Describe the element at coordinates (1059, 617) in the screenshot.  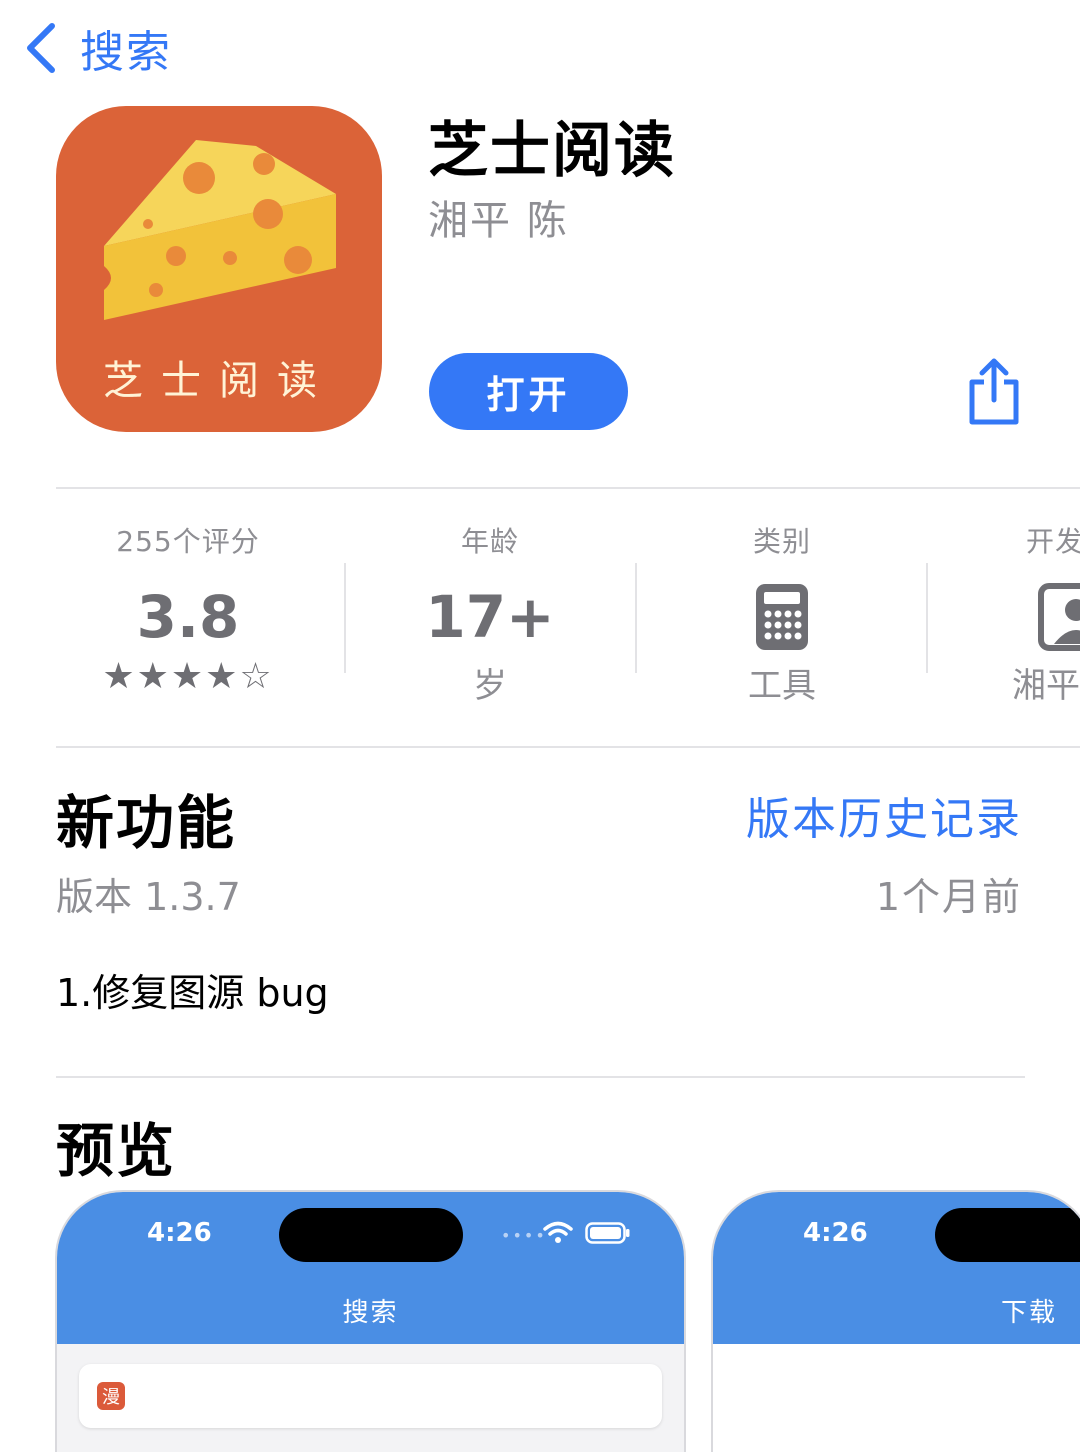
I see `developer-person-icon` at that location.